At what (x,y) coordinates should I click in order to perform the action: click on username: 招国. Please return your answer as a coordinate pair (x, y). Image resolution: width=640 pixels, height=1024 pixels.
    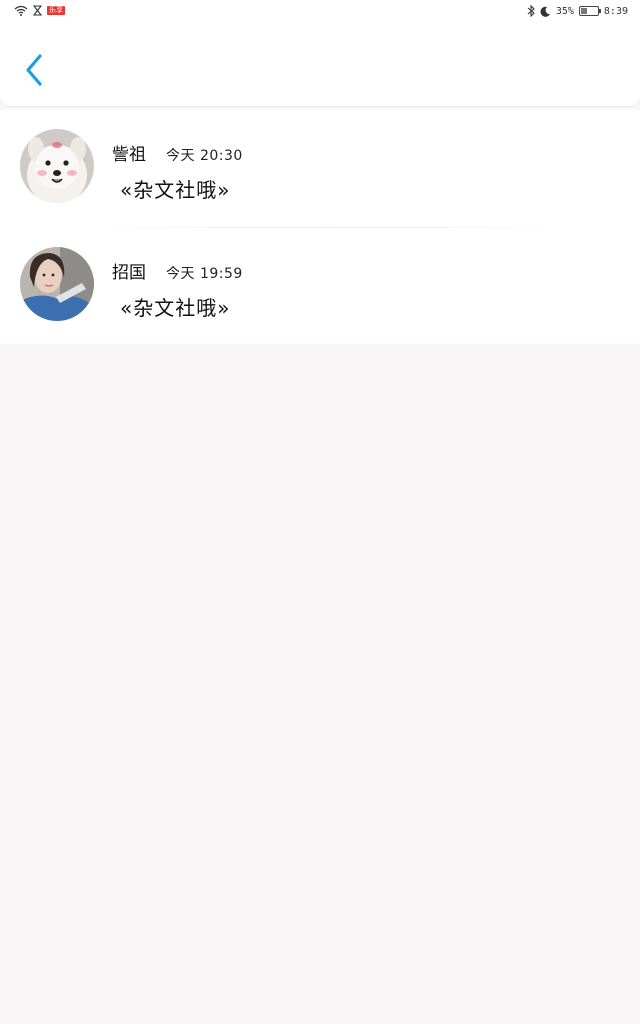
    Looking at the image, I should click on (129, 270).